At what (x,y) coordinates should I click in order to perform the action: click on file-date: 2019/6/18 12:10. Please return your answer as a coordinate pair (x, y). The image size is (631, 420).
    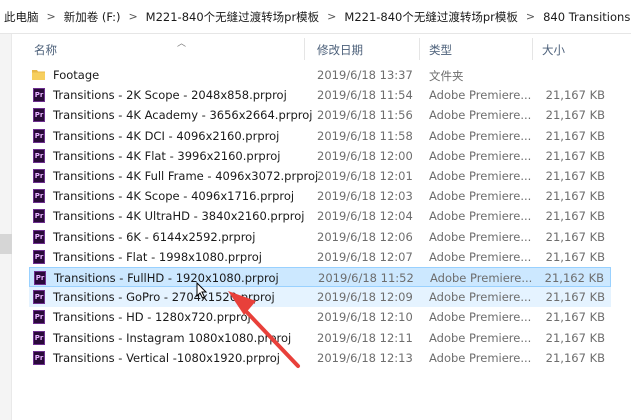
    Looking at the image, I should click on (365, 317).